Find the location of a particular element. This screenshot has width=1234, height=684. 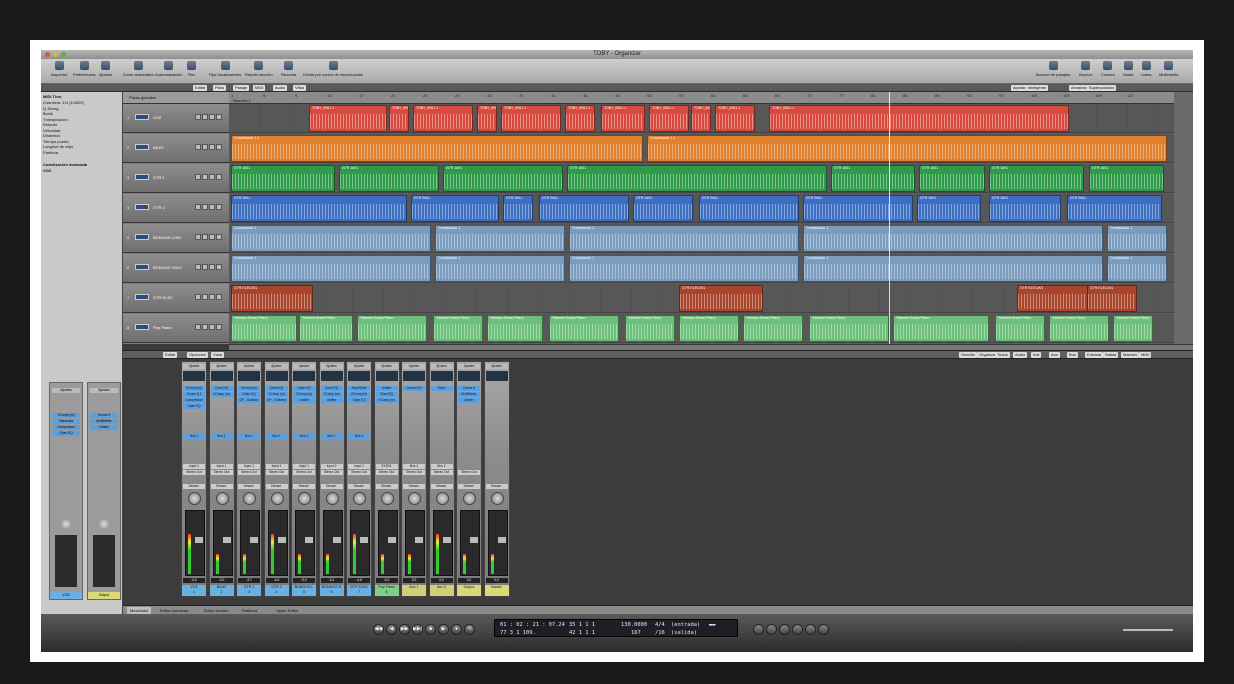

track-header-gtr-2: 4 GTR 2 is located at coordinates (176, 208).